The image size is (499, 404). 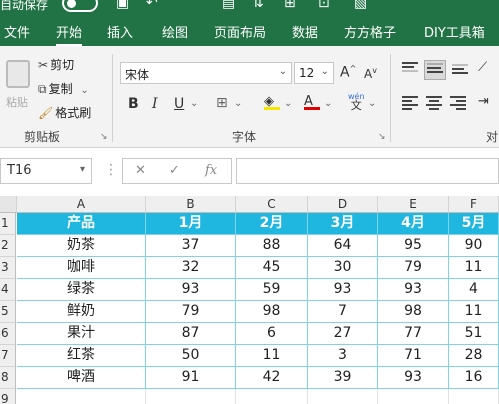 What do you see at coordinates (120, 31) in the screenshot?
I see `tab-insert: 插入` at bounding box center [120, 31].